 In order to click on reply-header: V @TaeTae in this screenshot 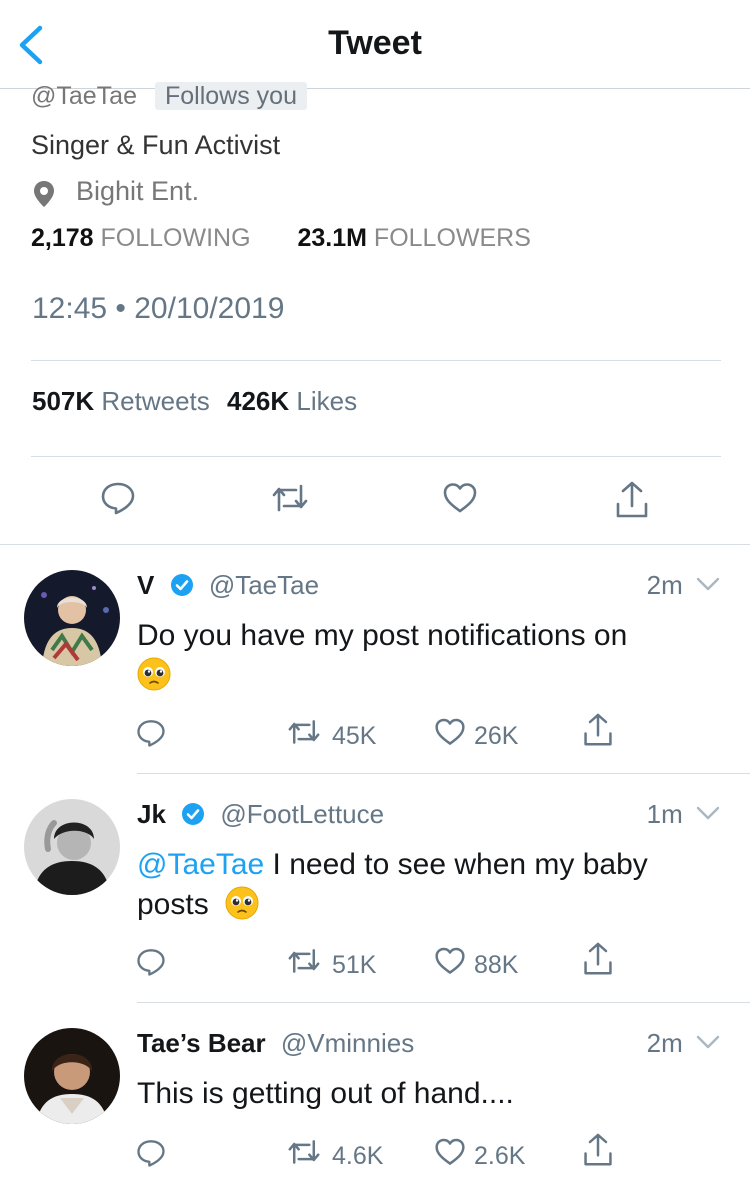, I will do `click(228, 587)`.